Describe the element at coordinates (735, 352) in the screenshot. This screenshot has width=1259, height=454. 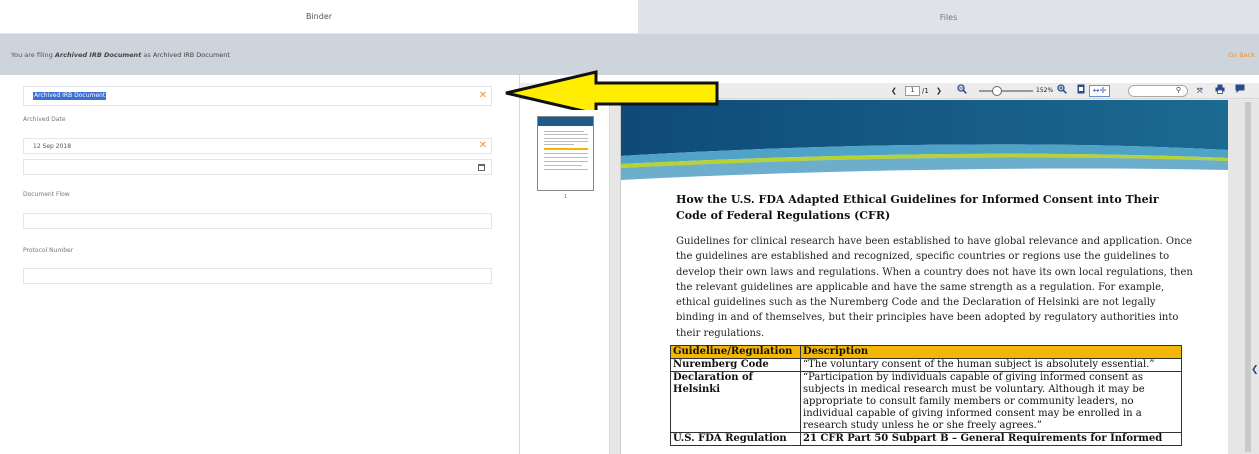
I see `table-header-cell: Guideline/Regulation` at that location.